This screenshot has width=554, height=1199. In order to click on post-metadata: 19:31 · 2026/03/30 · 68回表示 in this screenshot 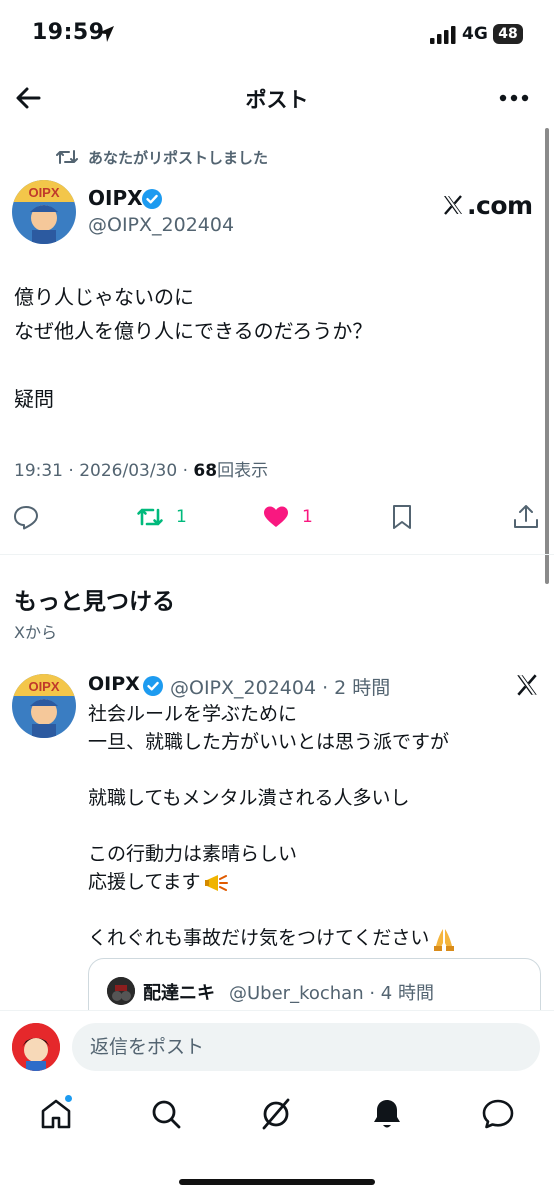, I will do `click(141, 468)`.